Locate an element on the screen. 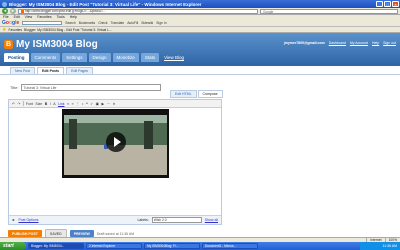  favorites-label: Favorites is located at coordinates (15, 30).